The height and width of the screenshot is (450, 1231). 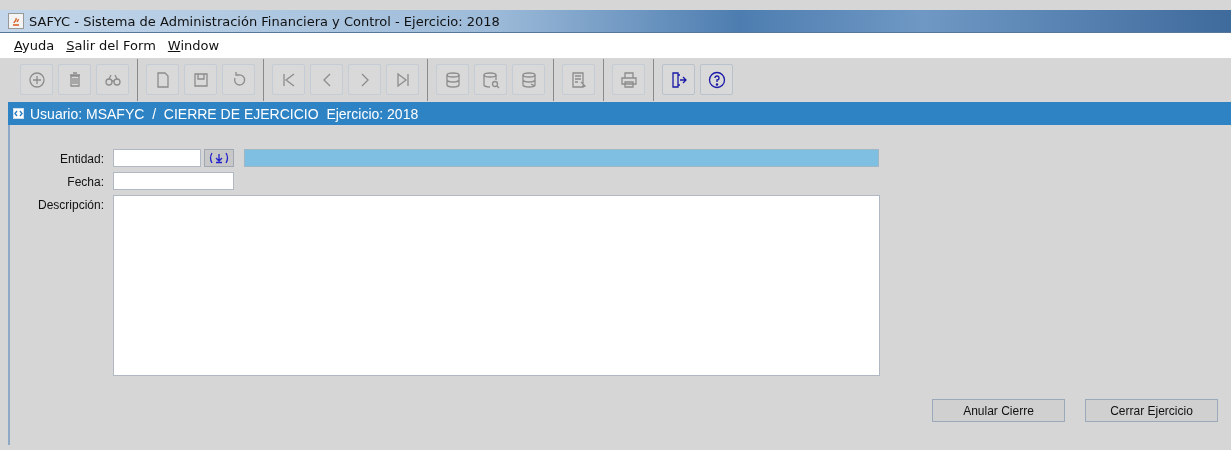 What do you see at coordinates (36, 79) in the screenshot?
I see `add-icon` at bounding box center [36, 79].